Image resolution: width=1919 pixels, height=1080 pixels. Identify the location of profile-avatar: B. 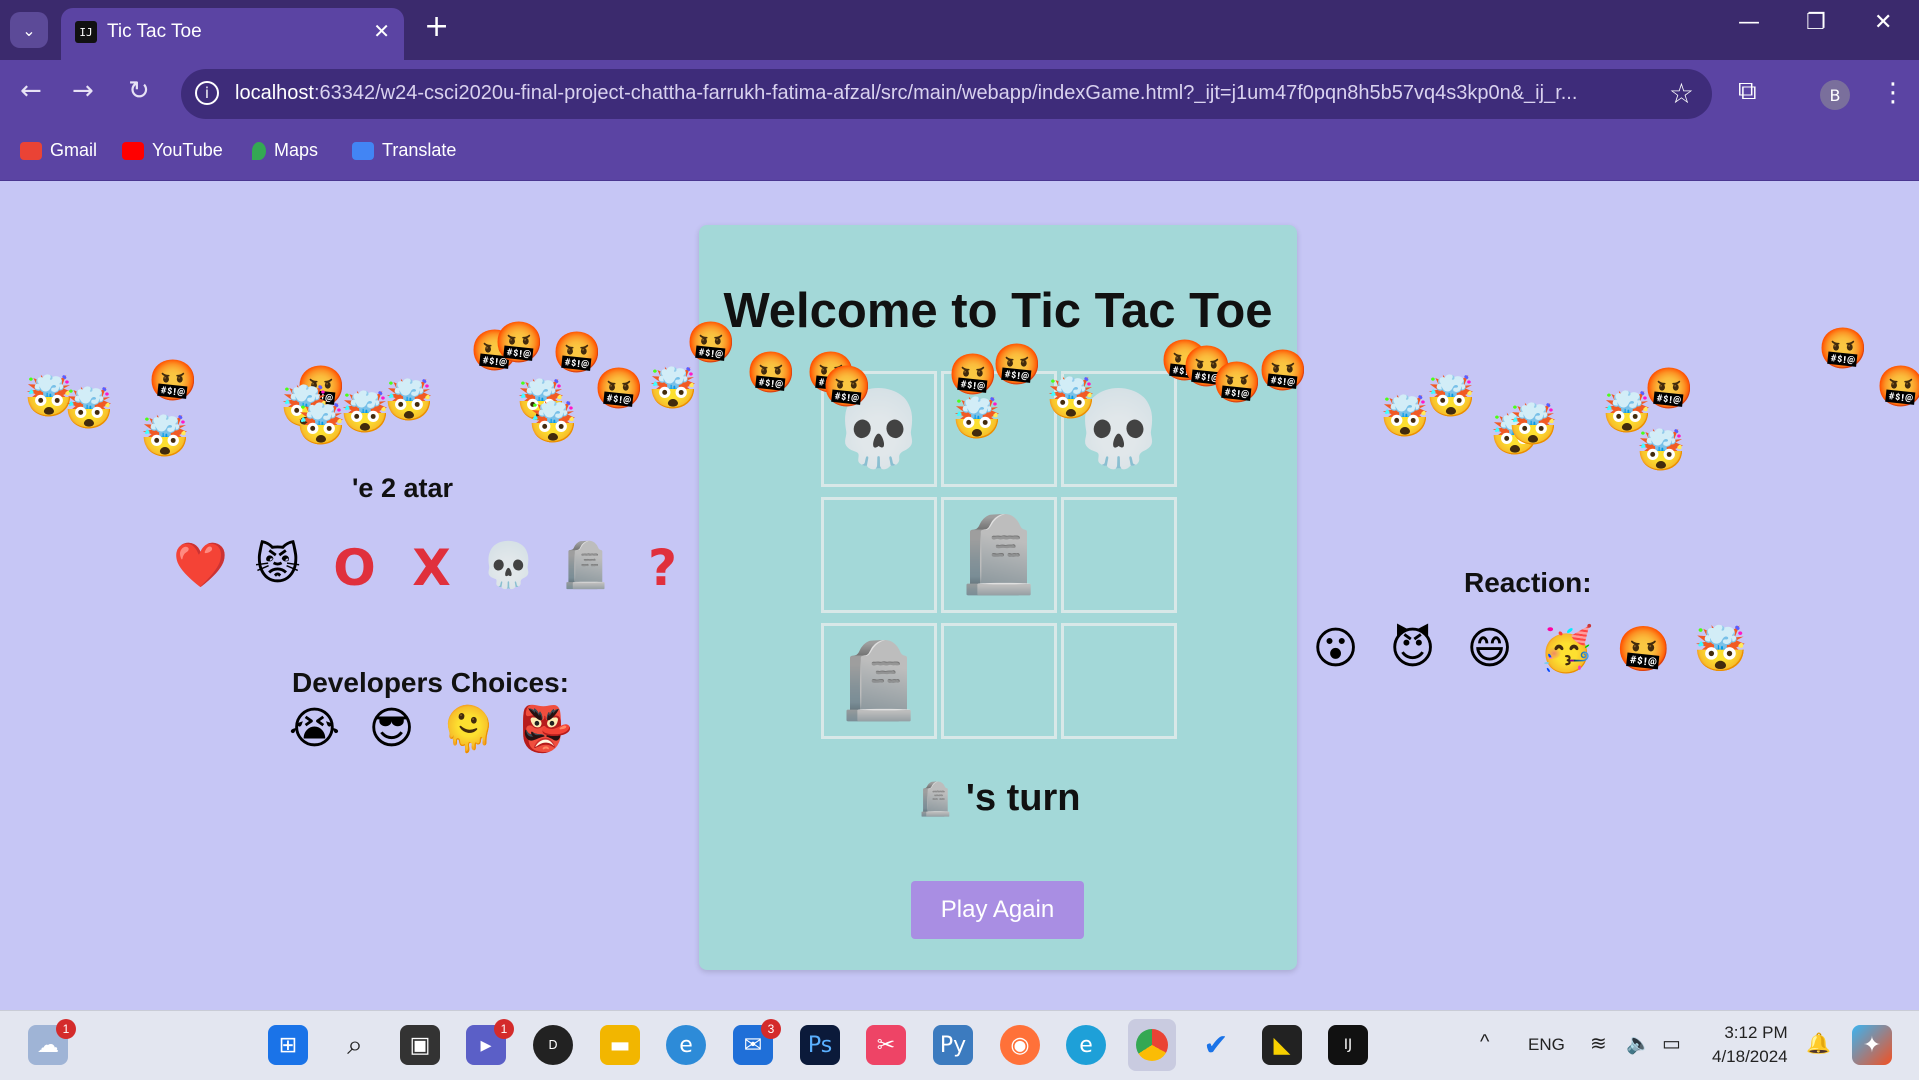
(1835, 95).